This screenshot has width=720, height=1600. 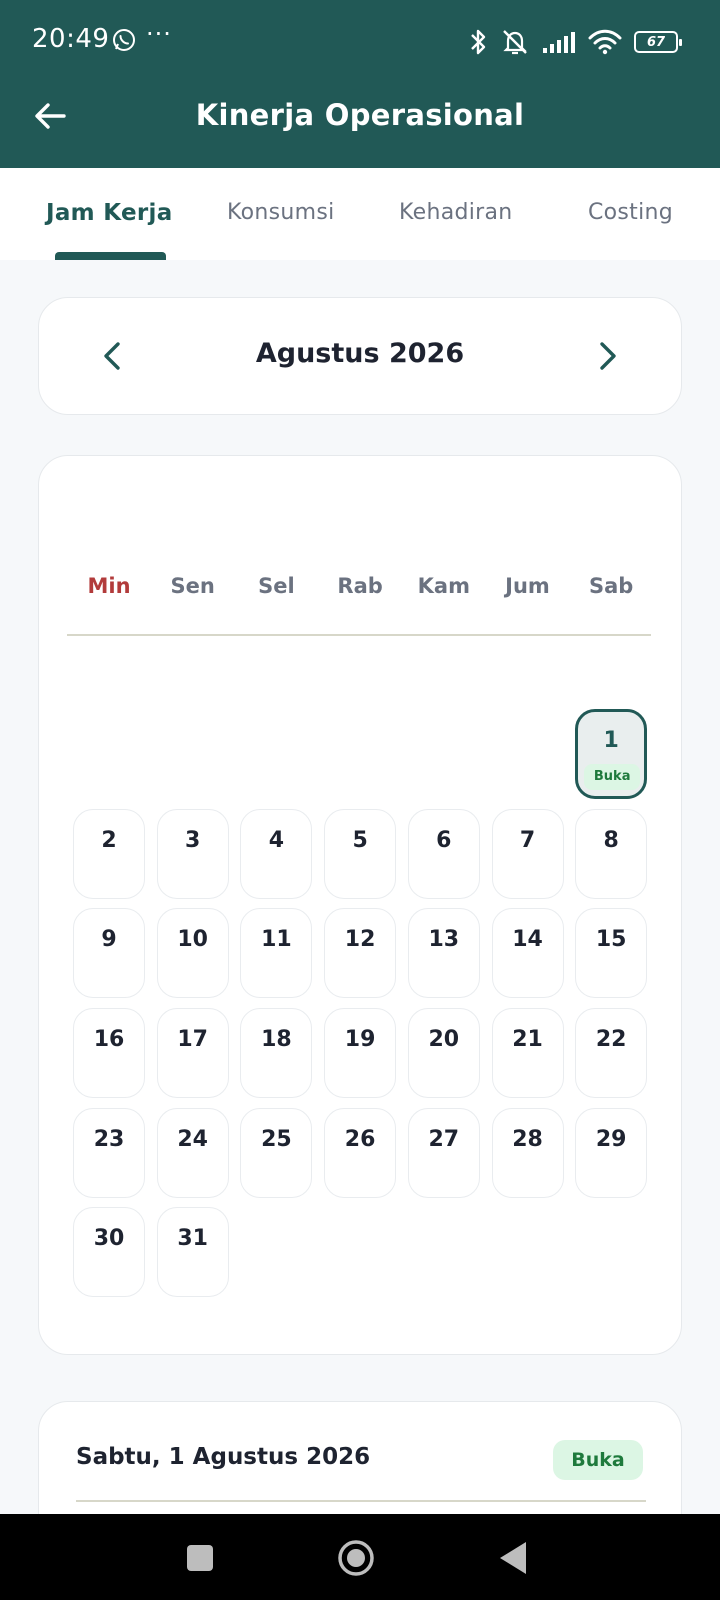 I want to click on day-number: 7, so click(x=527, y=840).